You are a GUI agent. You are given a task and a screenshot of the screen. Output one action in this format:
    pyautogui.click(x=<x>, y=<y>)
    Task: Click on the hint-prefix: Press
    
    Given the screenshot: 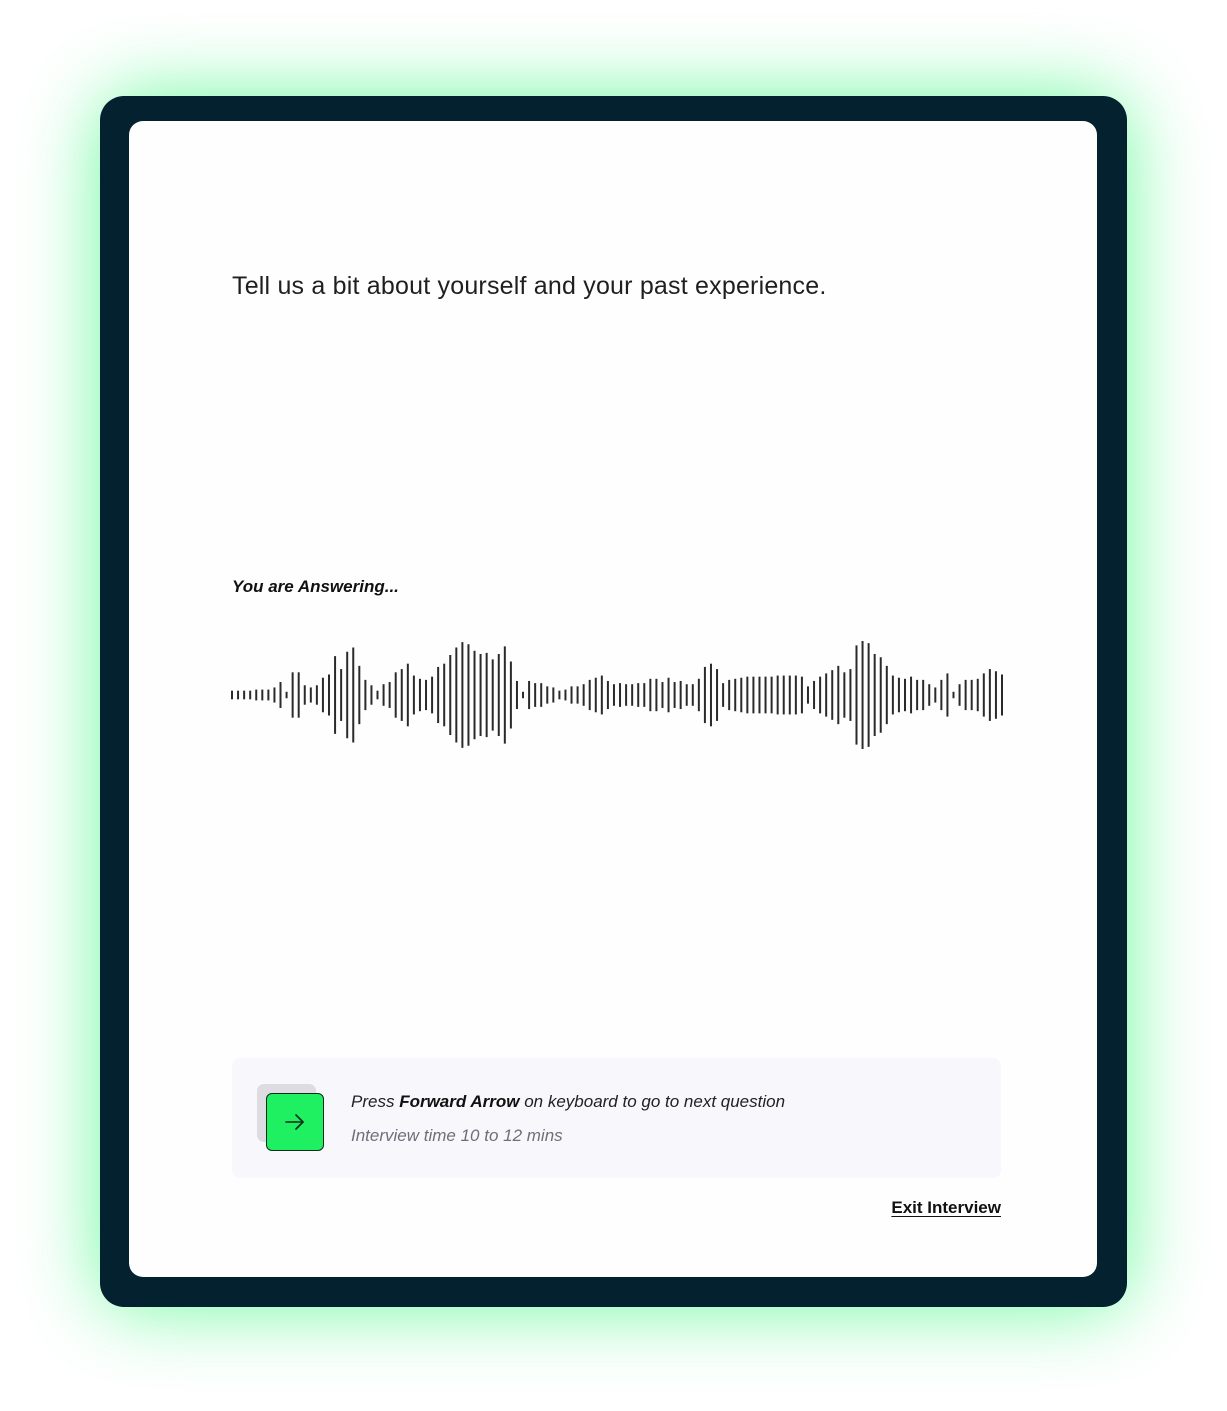 What is the action you would take?
    pyautogui.click(x=375, y=1101)
    